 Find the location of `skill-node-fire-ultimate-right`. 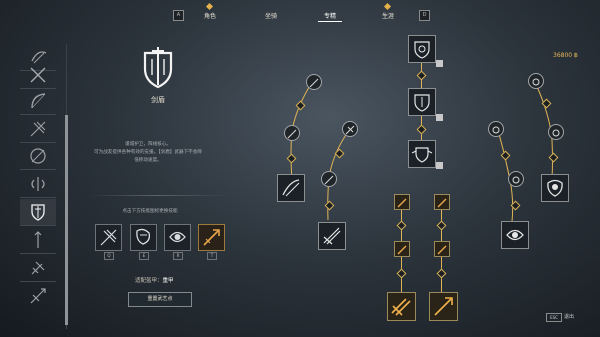

skill-node-fire-ultimate-right is located at coordinates (443, 306).